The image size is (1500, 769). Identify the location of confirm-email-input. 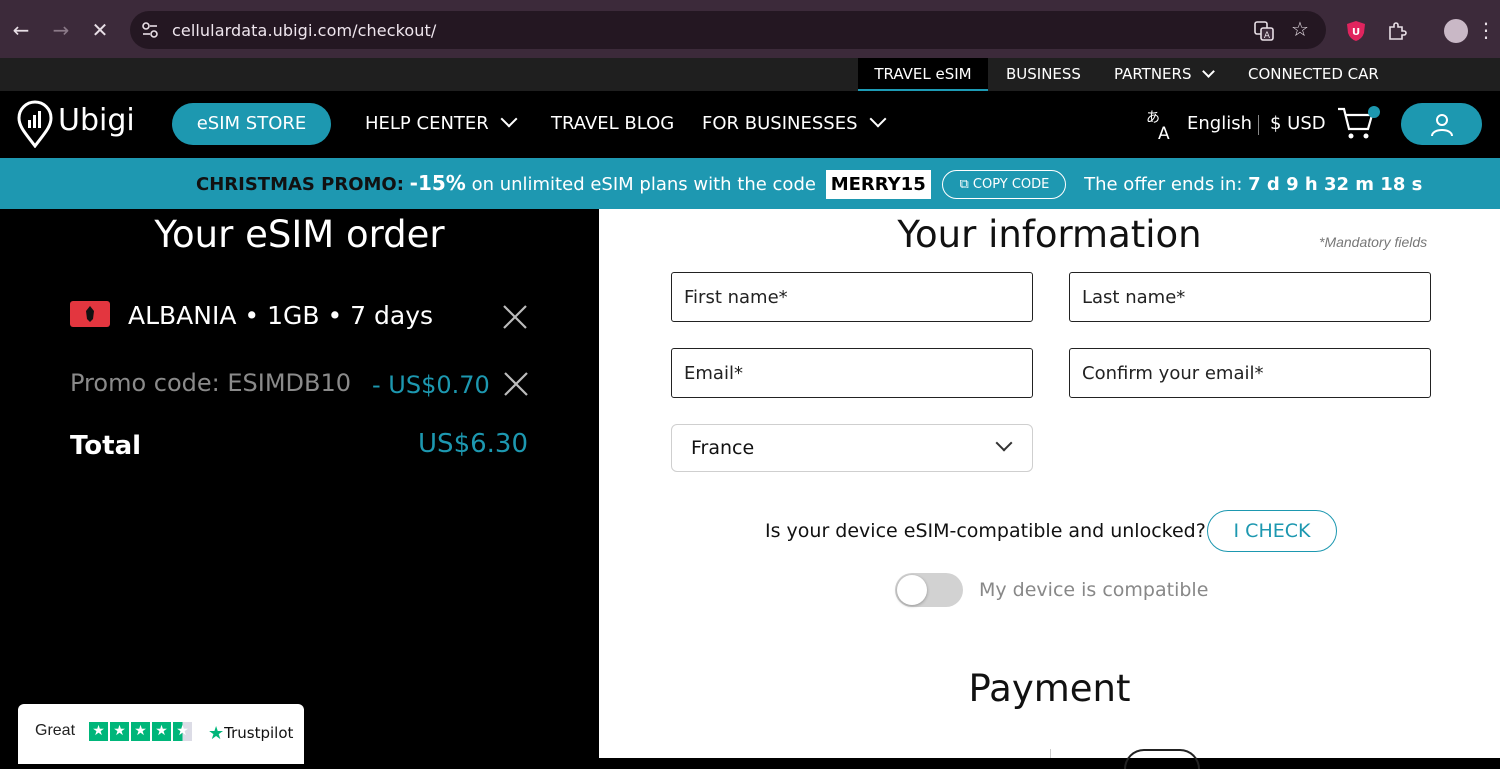
(1250, 373).